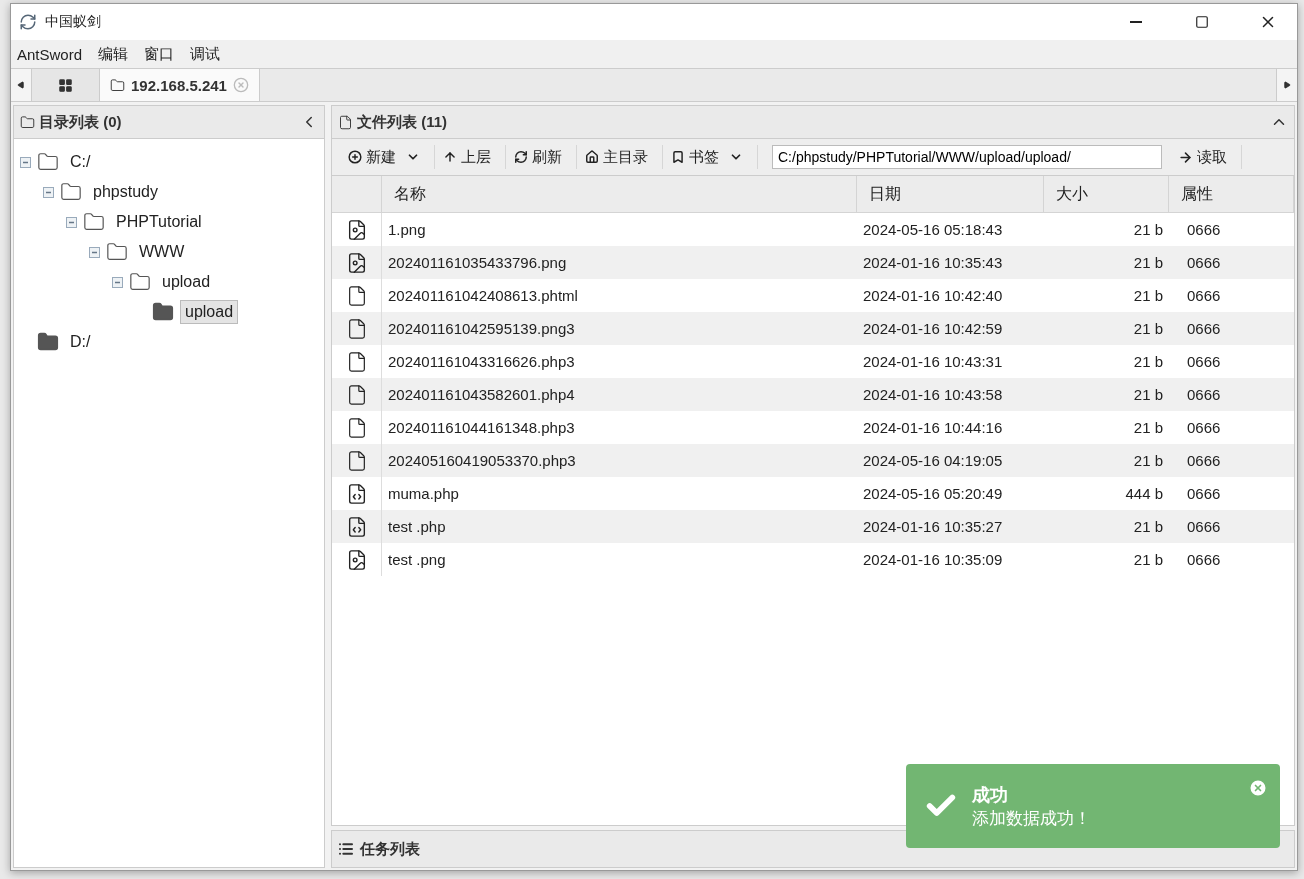  I want to click on column-header: 属性, so click(1231, 194).